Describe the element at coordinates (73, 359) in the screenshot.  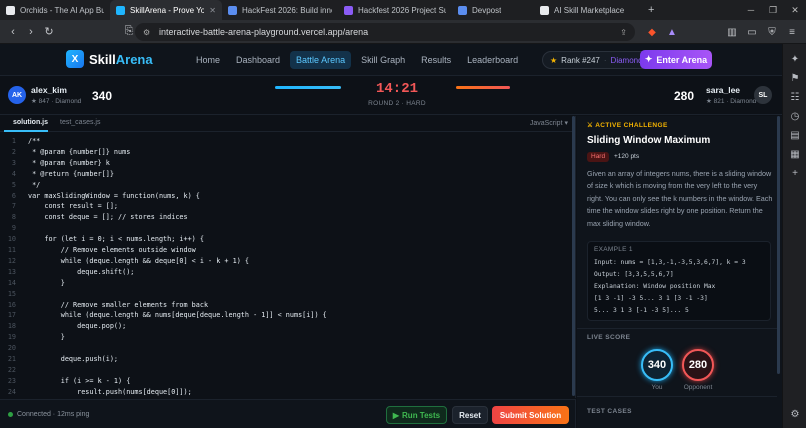
I see `code-line: deque.push(i);` at that location.